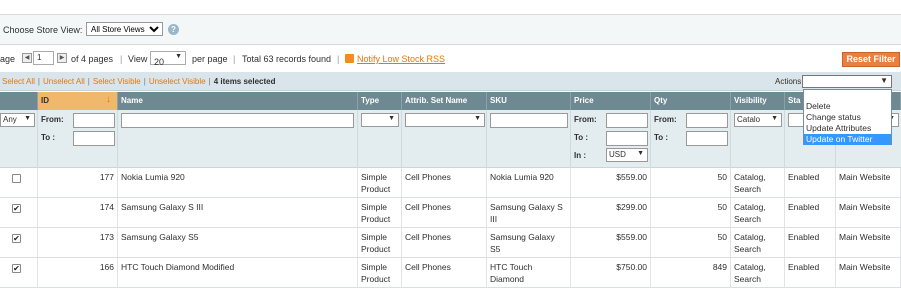 This screenshot has width=901, height=290. I want to click on id-from-label: From:, so click(52, 119).